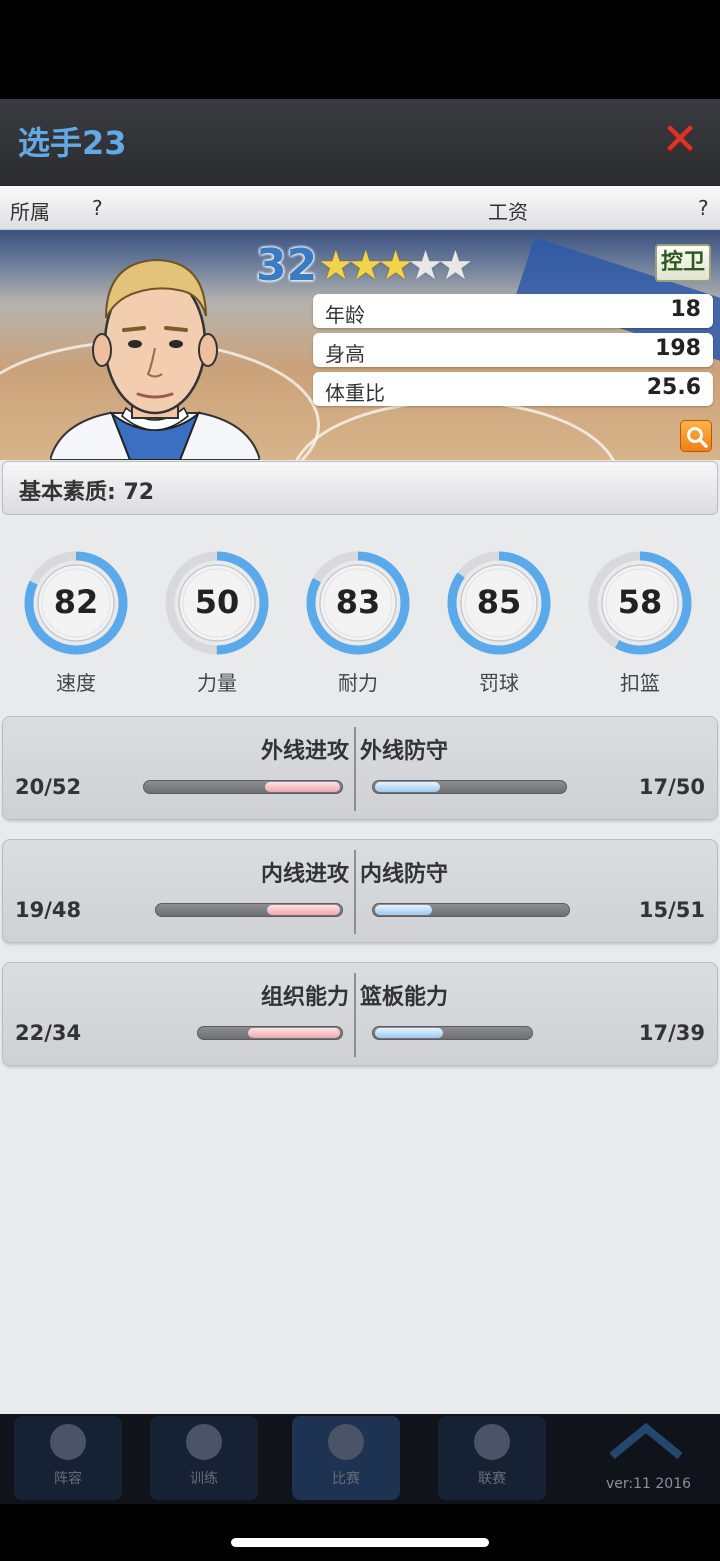  What do you see at coordinates (513, 389) in the screenshot?
I see `attribute-row-weight-ratio: 体重比 25.6` at bounding box center [513, 389].